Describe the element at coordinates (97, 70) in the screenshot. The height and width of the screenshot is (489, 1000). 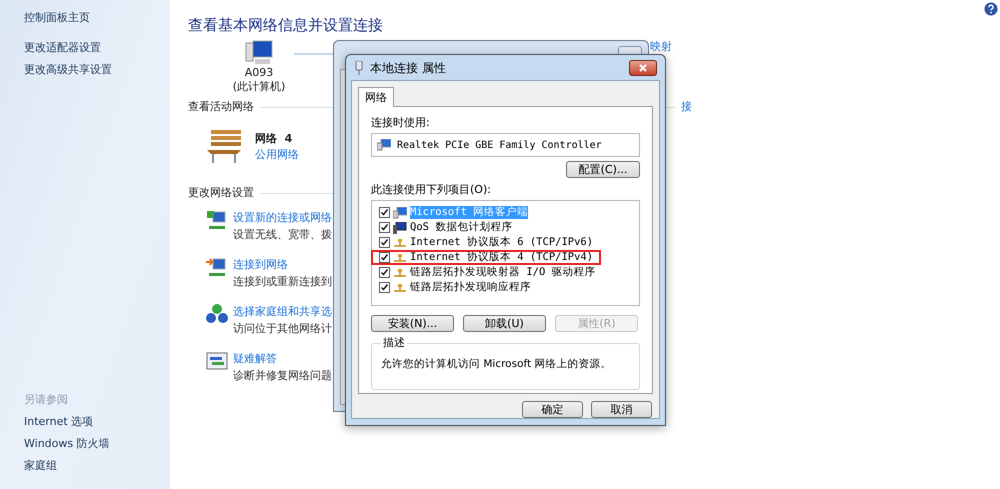
I see `sidebar-link: 更改高级共享设置` at that location.